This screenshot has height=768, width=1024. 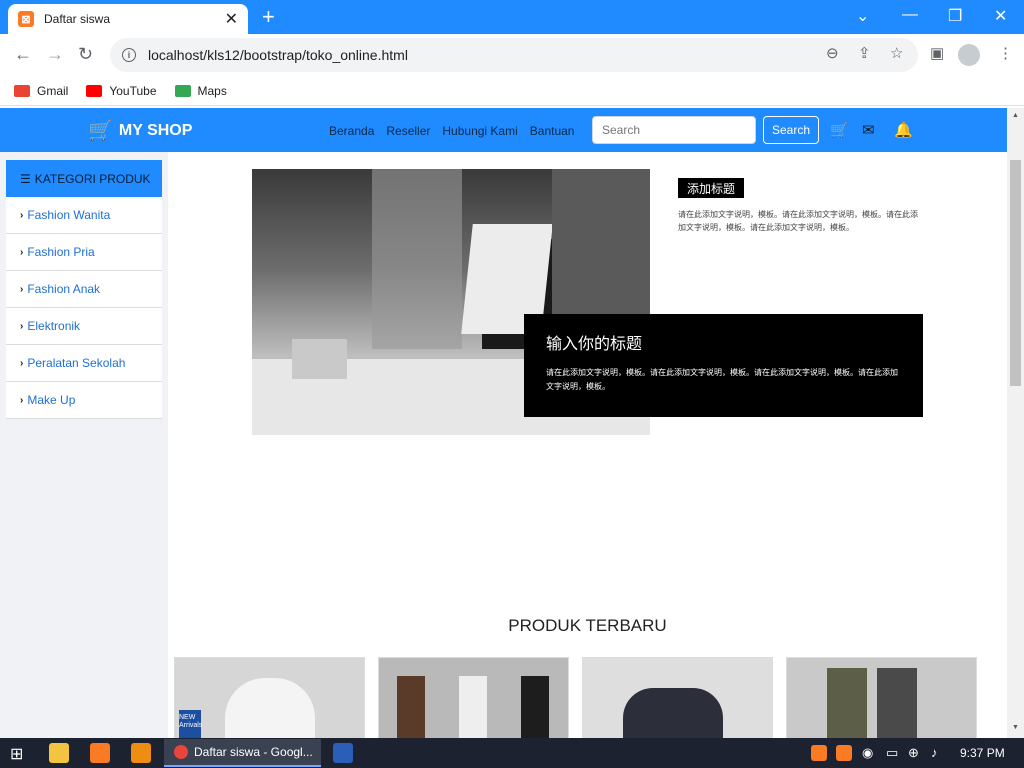 I want to click on back-button: ←, so click(x=23, y=54).